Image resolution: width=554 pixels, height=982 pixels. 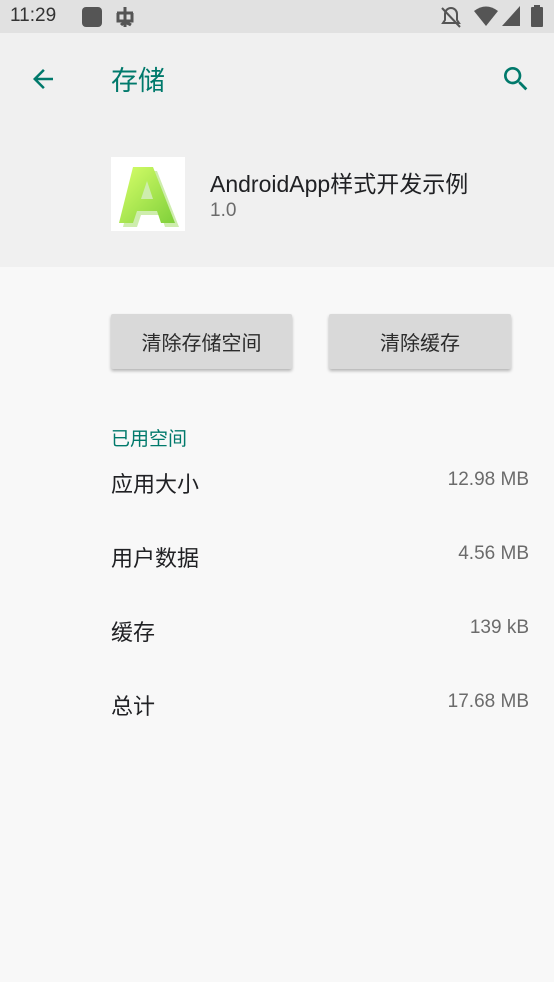 I want to click on row-value: 139 kB, so click(x=499, y=627).